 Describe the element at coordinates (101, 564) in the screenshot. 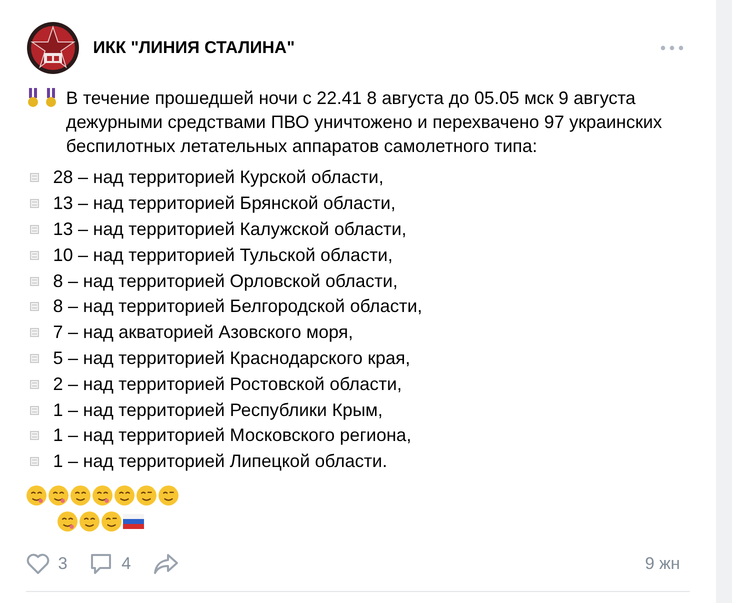

I see `comment-icon` at that location.